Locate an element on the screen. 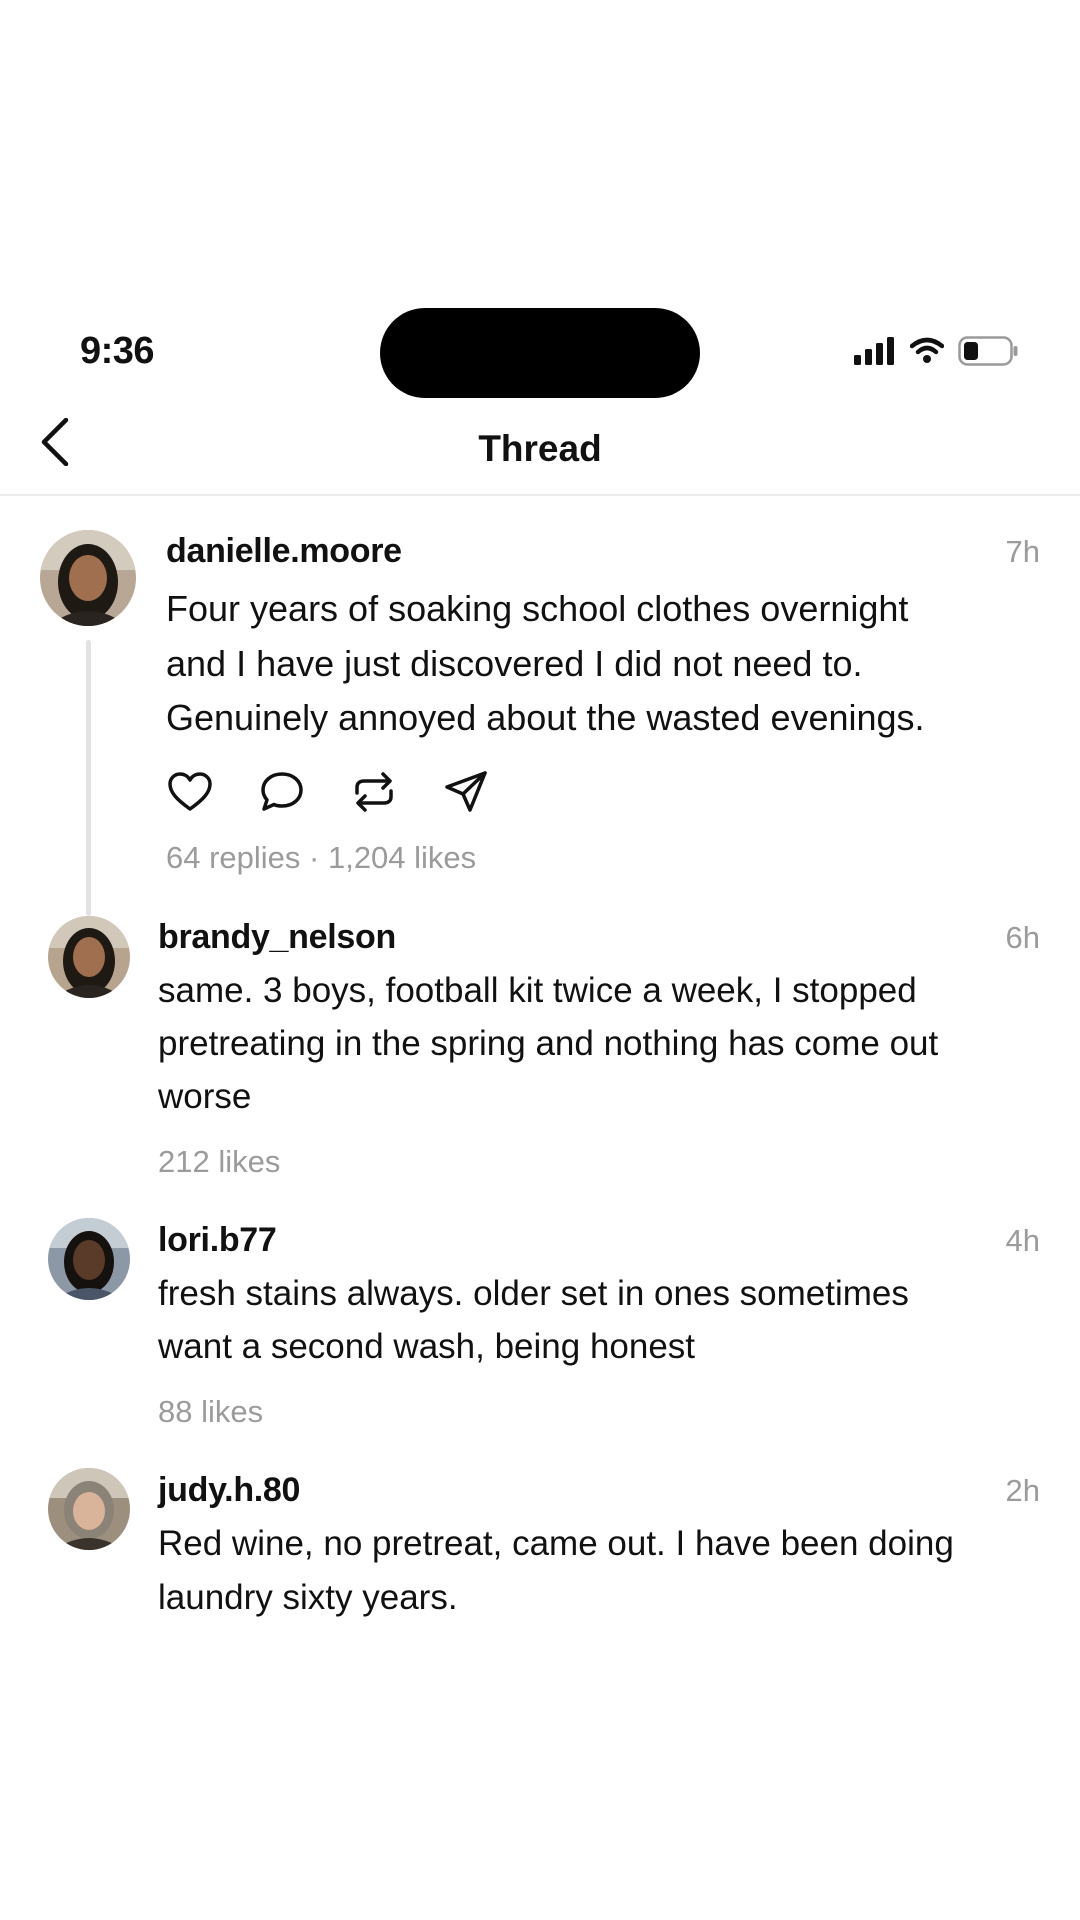 The width and height of the screenshot is (1080, 1920). reply-line: worse is located at coordinates (205, 1096).